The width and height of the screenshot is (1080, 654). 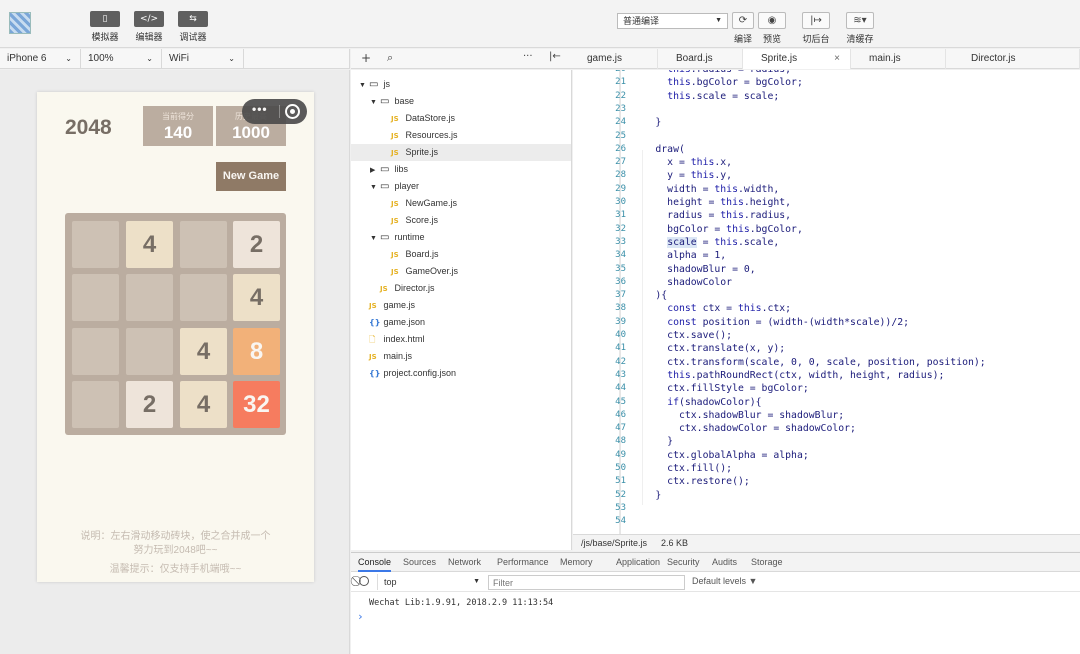 I want to click on tab-board-js: Board.js, so click(x=700, y=59).